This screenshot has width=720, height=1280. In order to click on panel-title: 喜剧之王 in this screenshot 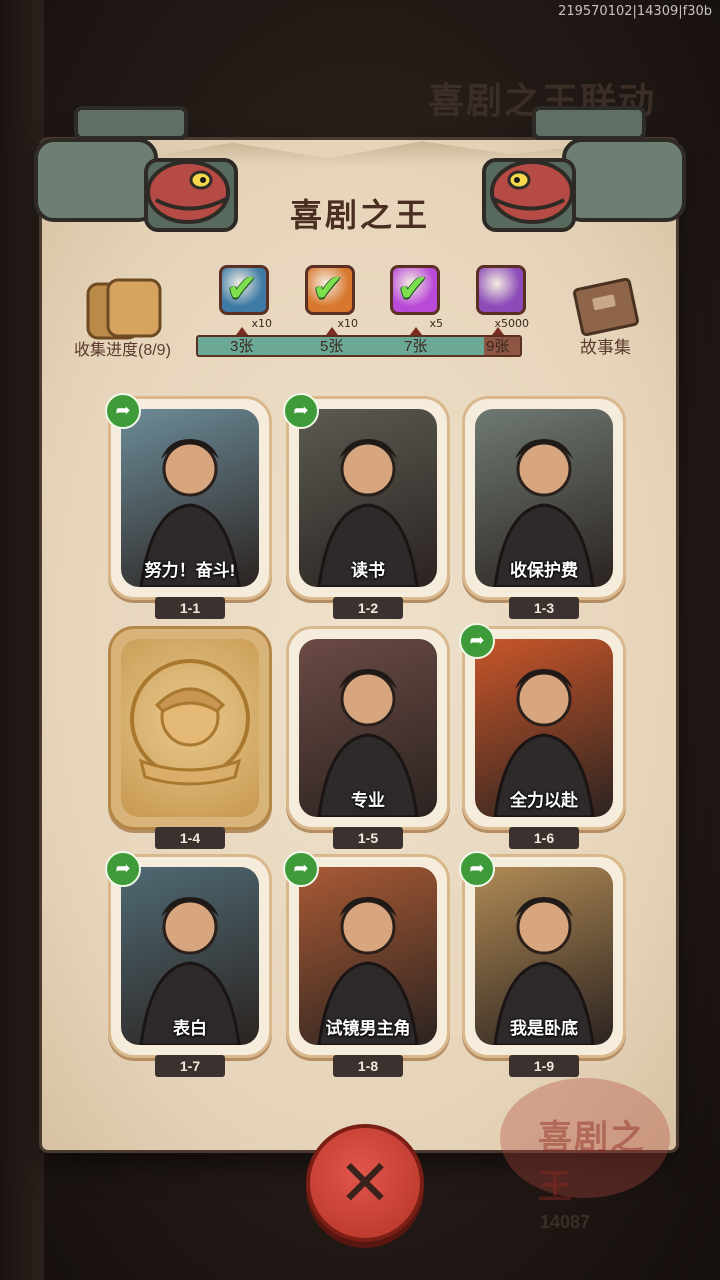, I will do `click(359, 215)`.